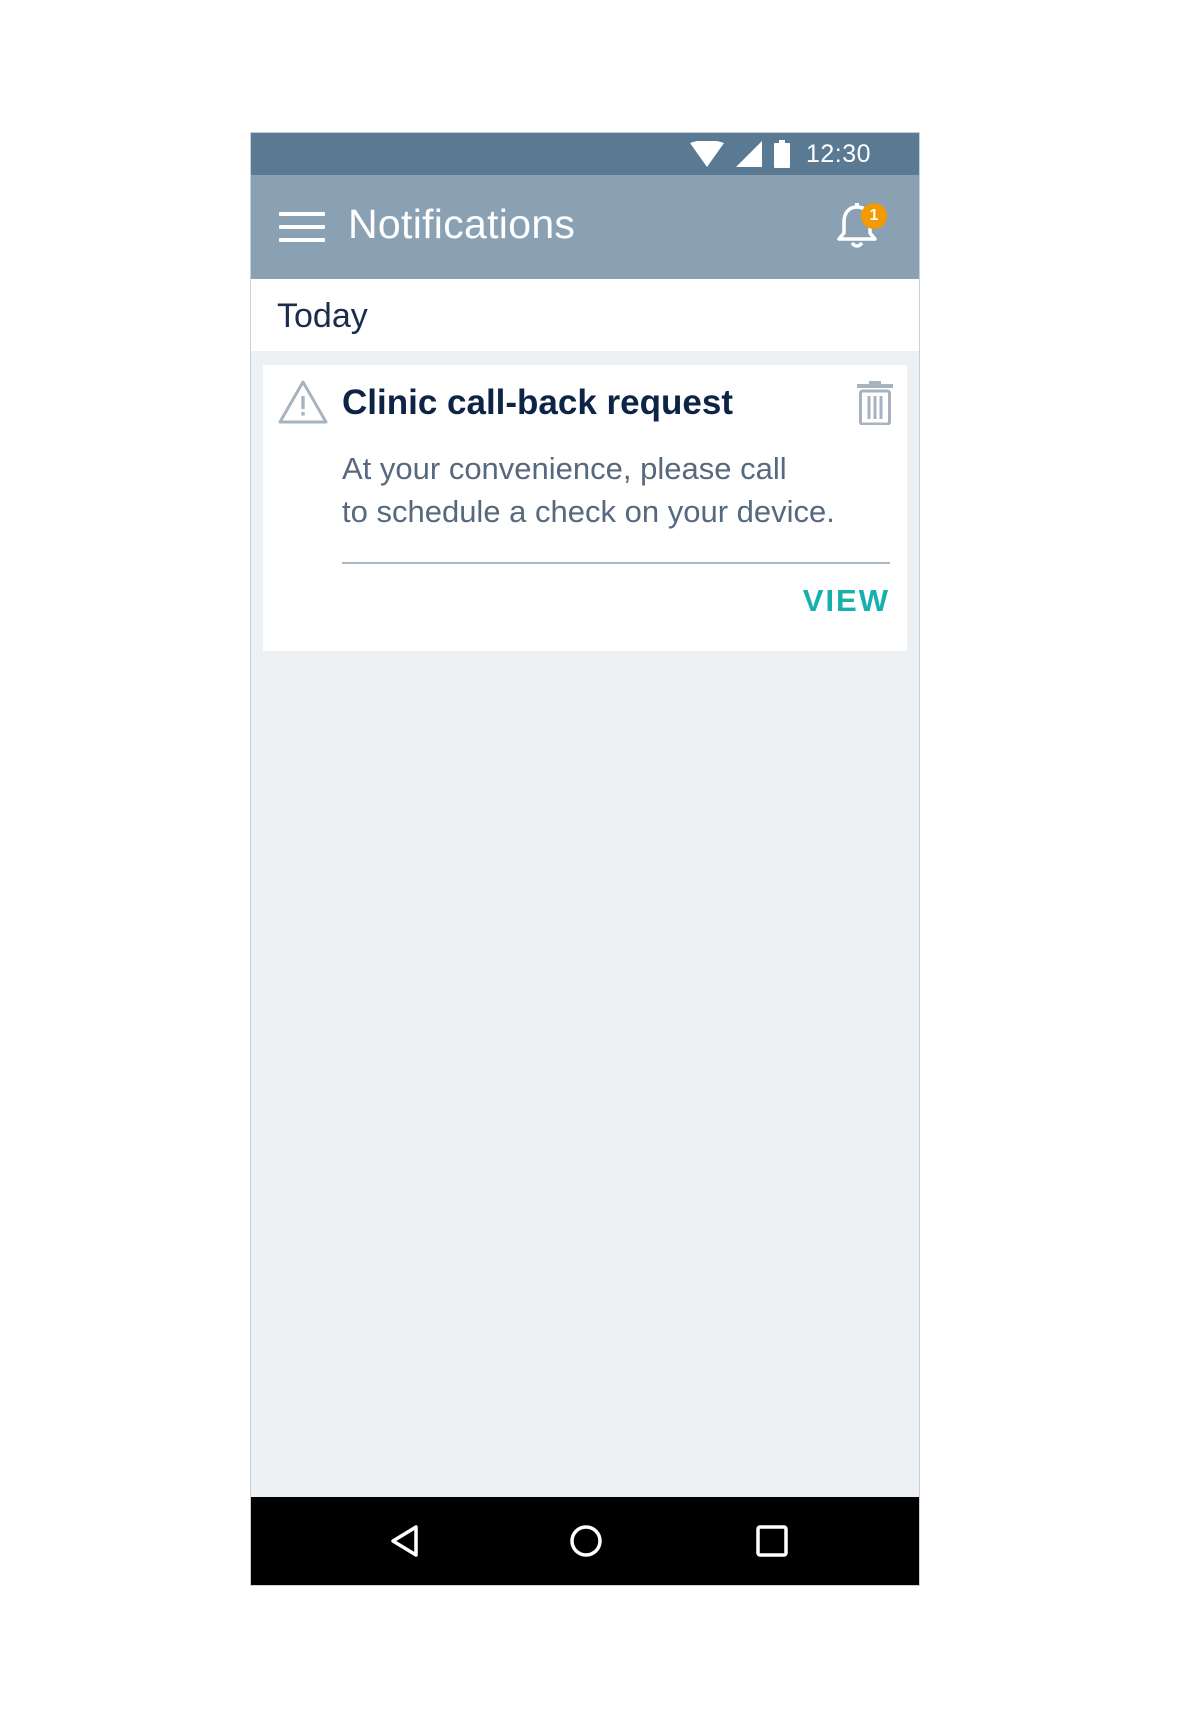 The height and width of the screenshot is (1716, 1190). I want to click on notification-bell-button: 1, so click(861, 228).